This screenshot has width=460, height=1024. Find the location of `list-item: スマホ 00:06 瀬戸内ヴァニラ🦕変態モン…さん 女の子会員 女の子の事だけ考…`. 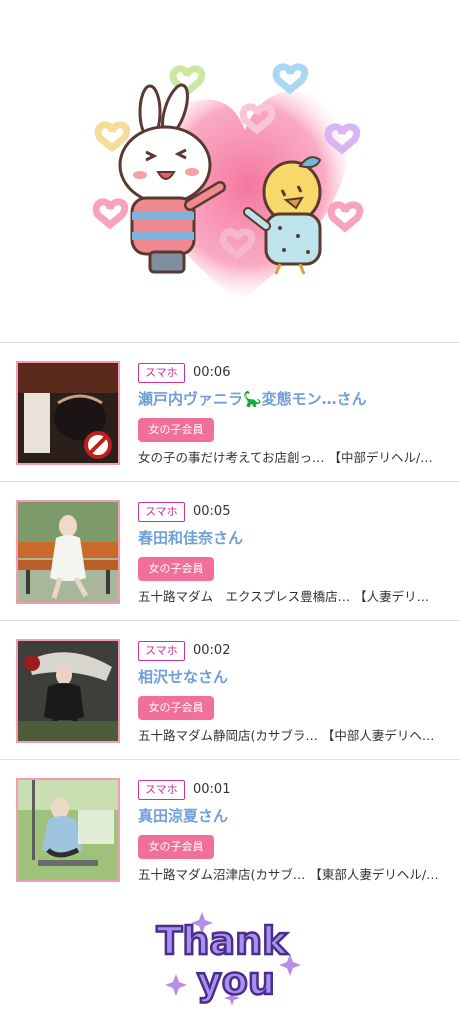

list-item: スマホ 00:06 瀬戸内ヴァニラ🦕変態モン…さん 女の子会員 女の子の事だけ考… is located at coordinates (230, 411).